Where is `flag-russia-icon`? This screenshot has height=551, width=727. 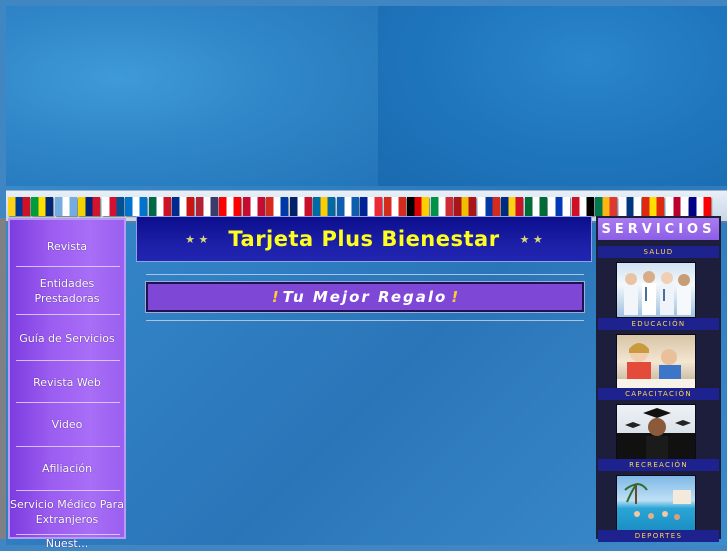 flag-russia-icon is located at coordinates (488, 206).